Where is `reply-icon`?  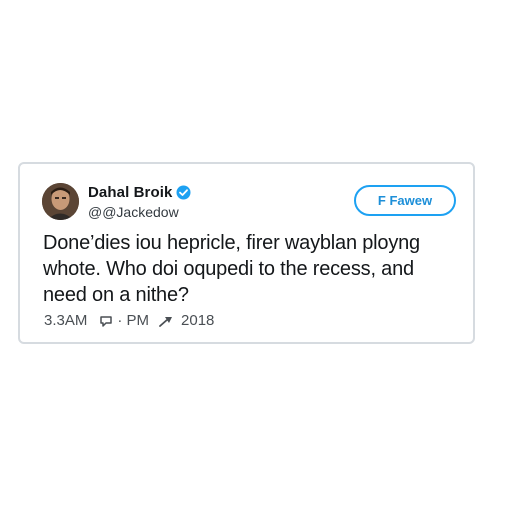
reply-icon is located at coordinates (106, 321).